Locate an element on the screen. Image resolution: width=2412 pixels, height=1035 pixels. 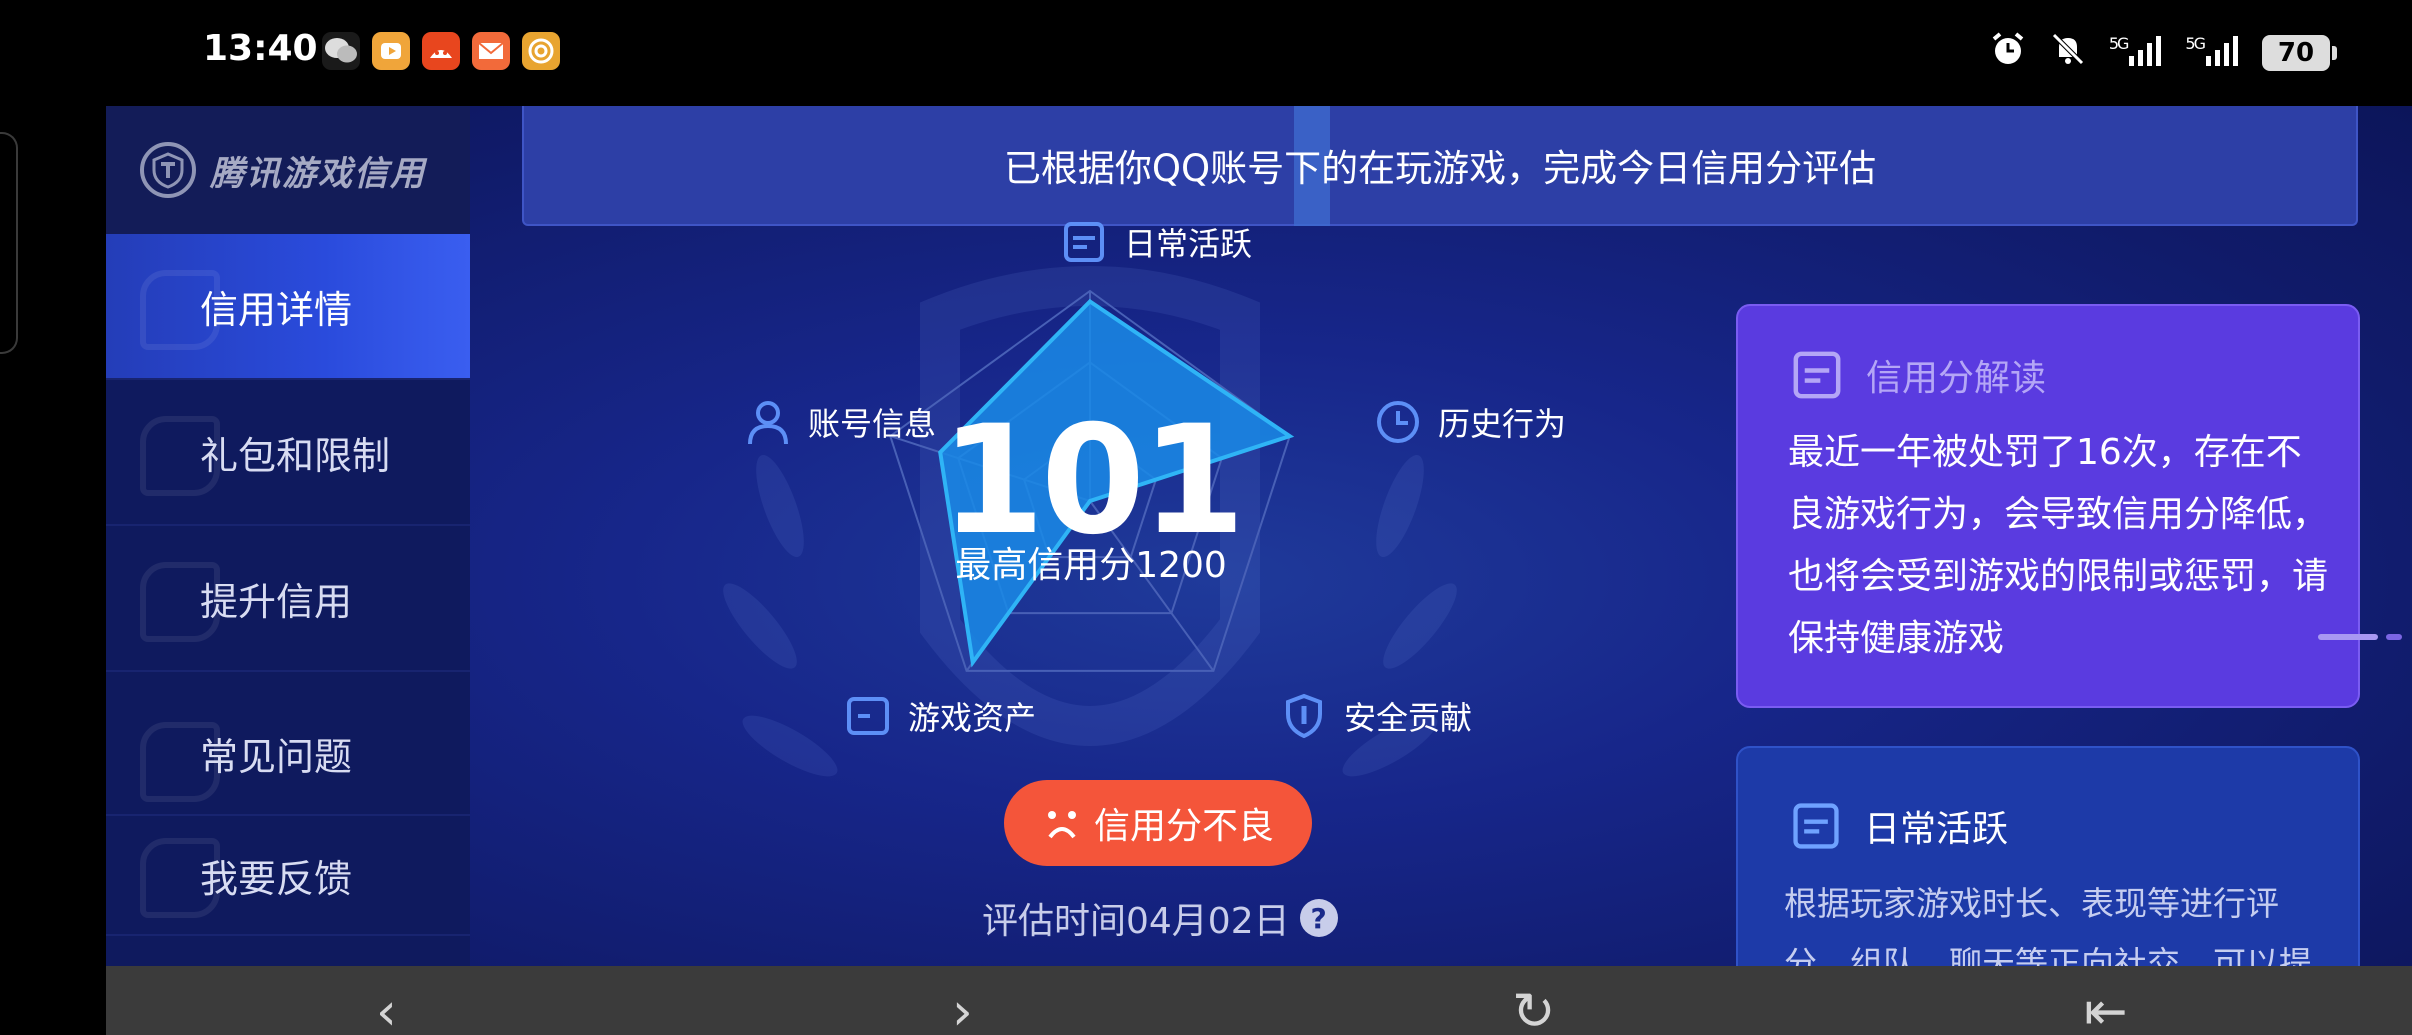
signal-label-2: 5G is located at coordinates (2195, 43).